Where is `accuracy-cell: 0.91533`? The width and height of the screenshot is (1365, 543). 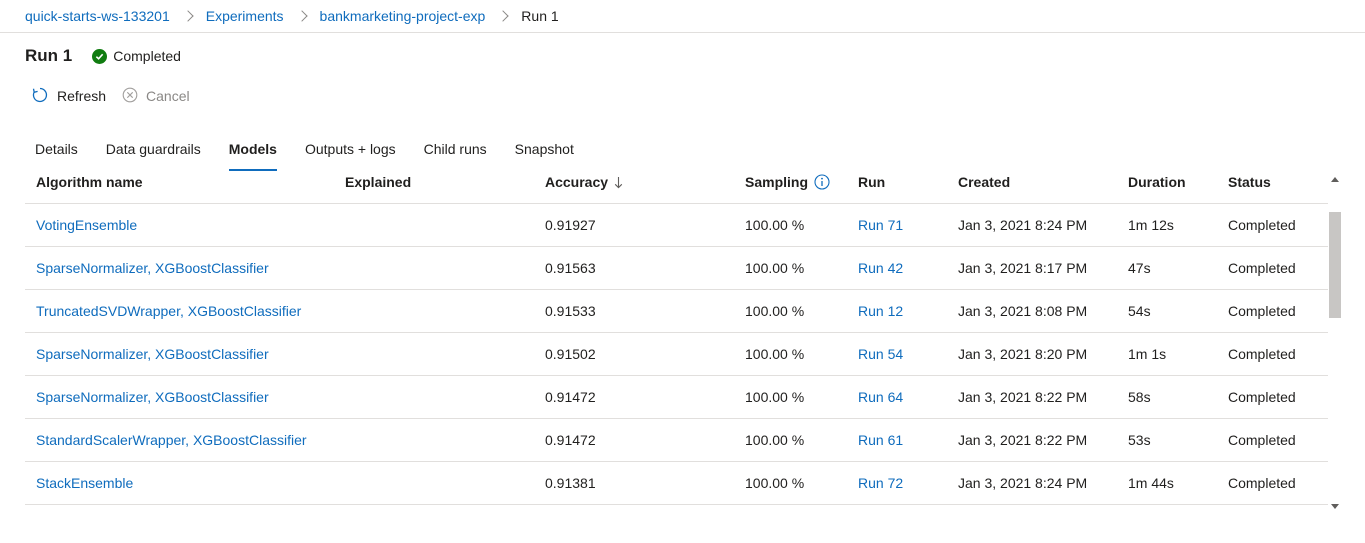
accuracy-cell: 0.91533 is located at coordinates (570, 311).